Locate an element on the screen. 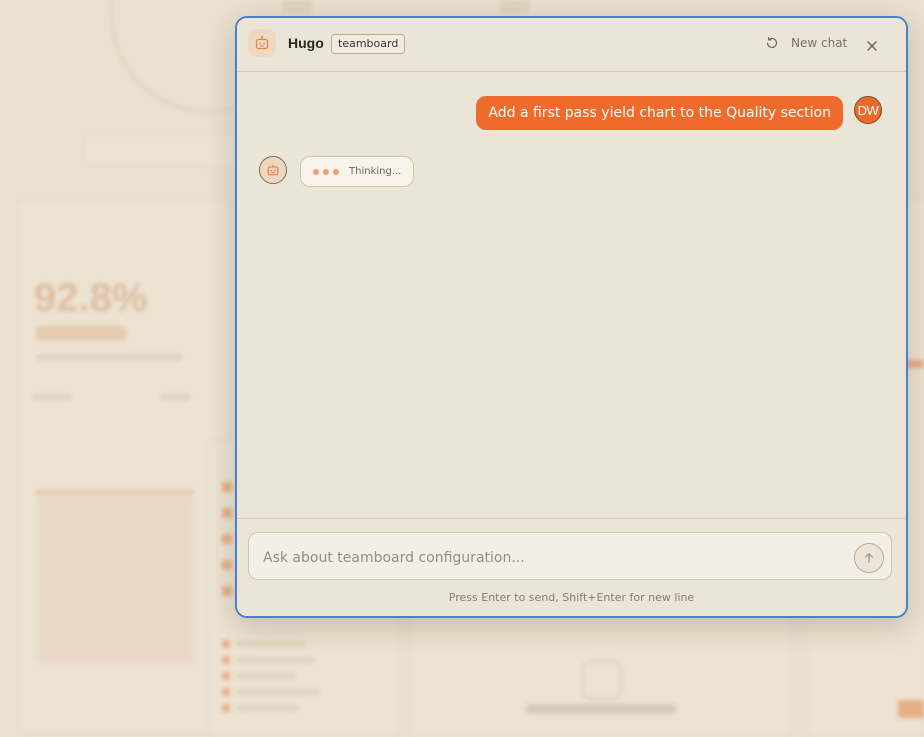 The image size is (924, 737). backdrop-chart is located at coordinates (115, 576).